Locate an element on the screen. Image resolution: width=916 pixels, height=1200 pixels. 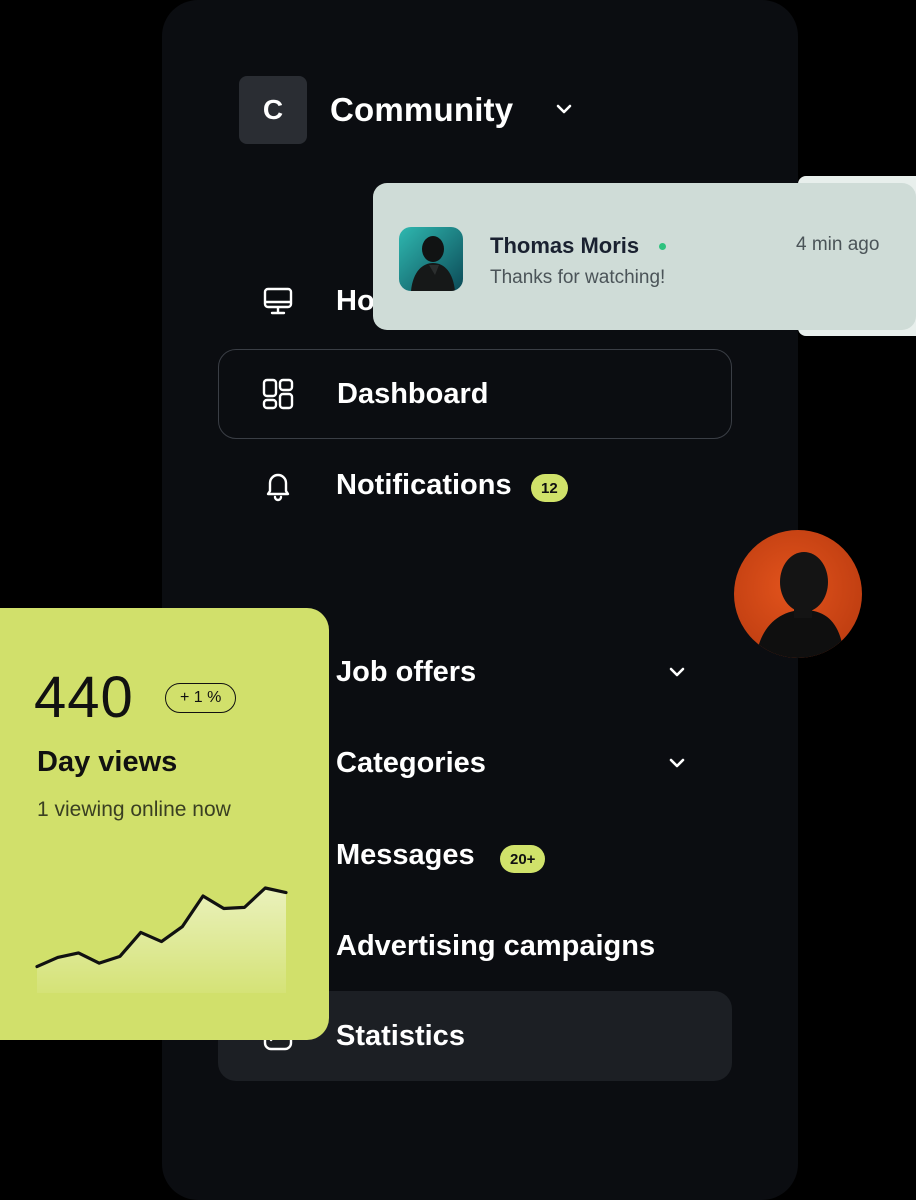
workspace-switcher: C Community is located at coordinates (405, 110).